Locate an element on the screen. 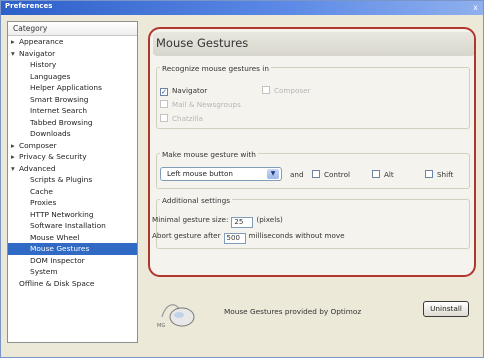 This screenshot has width=484, height=358. window-title: Preferences is located at coordinates (29, 6).